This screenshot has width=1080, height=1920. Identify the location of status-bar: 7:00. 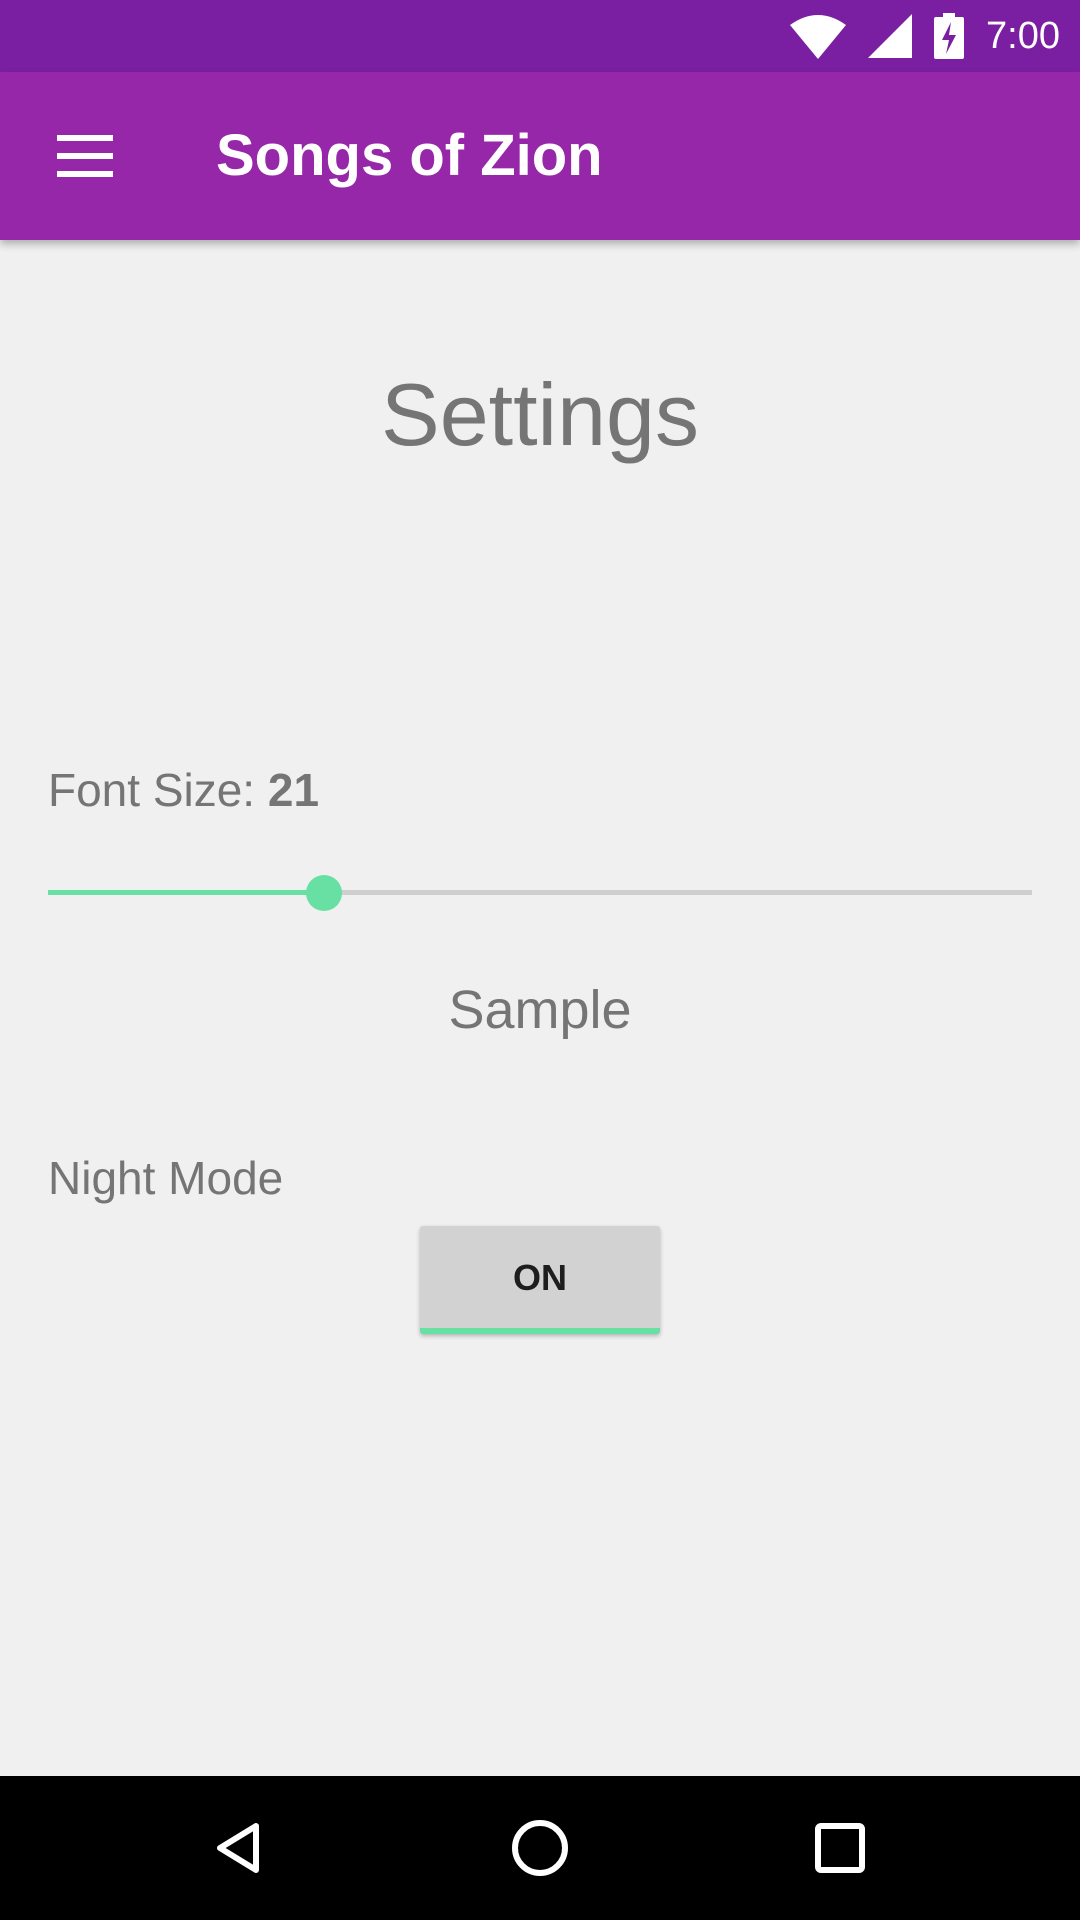
(540, 36).